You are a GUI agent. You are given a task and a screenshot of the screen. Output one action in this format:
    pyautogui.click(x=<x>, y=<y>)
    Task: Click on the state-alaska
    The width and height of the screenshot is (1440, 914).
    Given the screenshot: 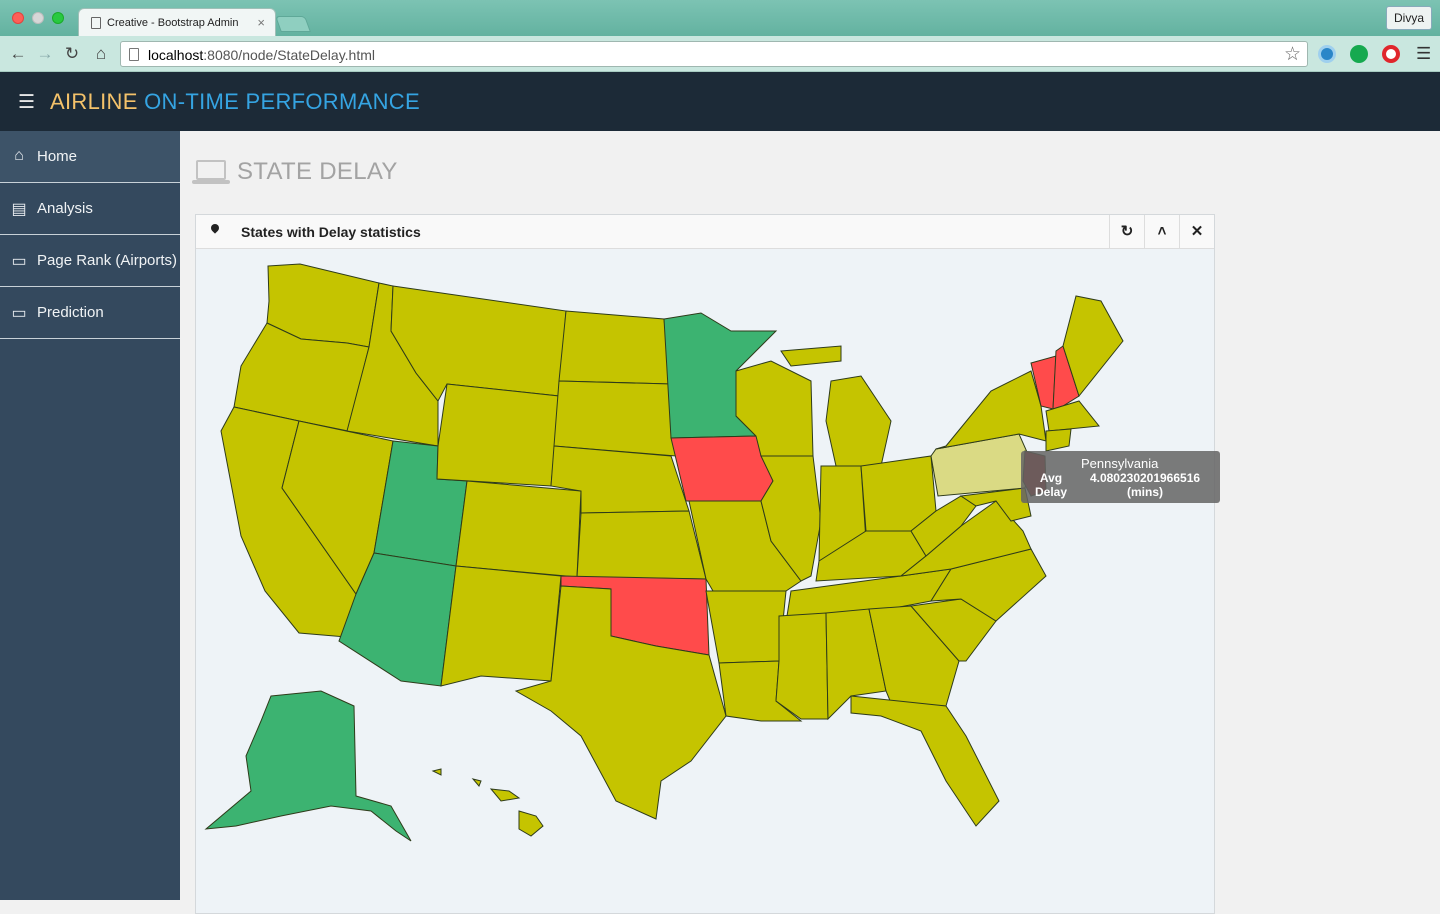 What is the action you would take?
    pyautogui.click(x=308, y=766)
    